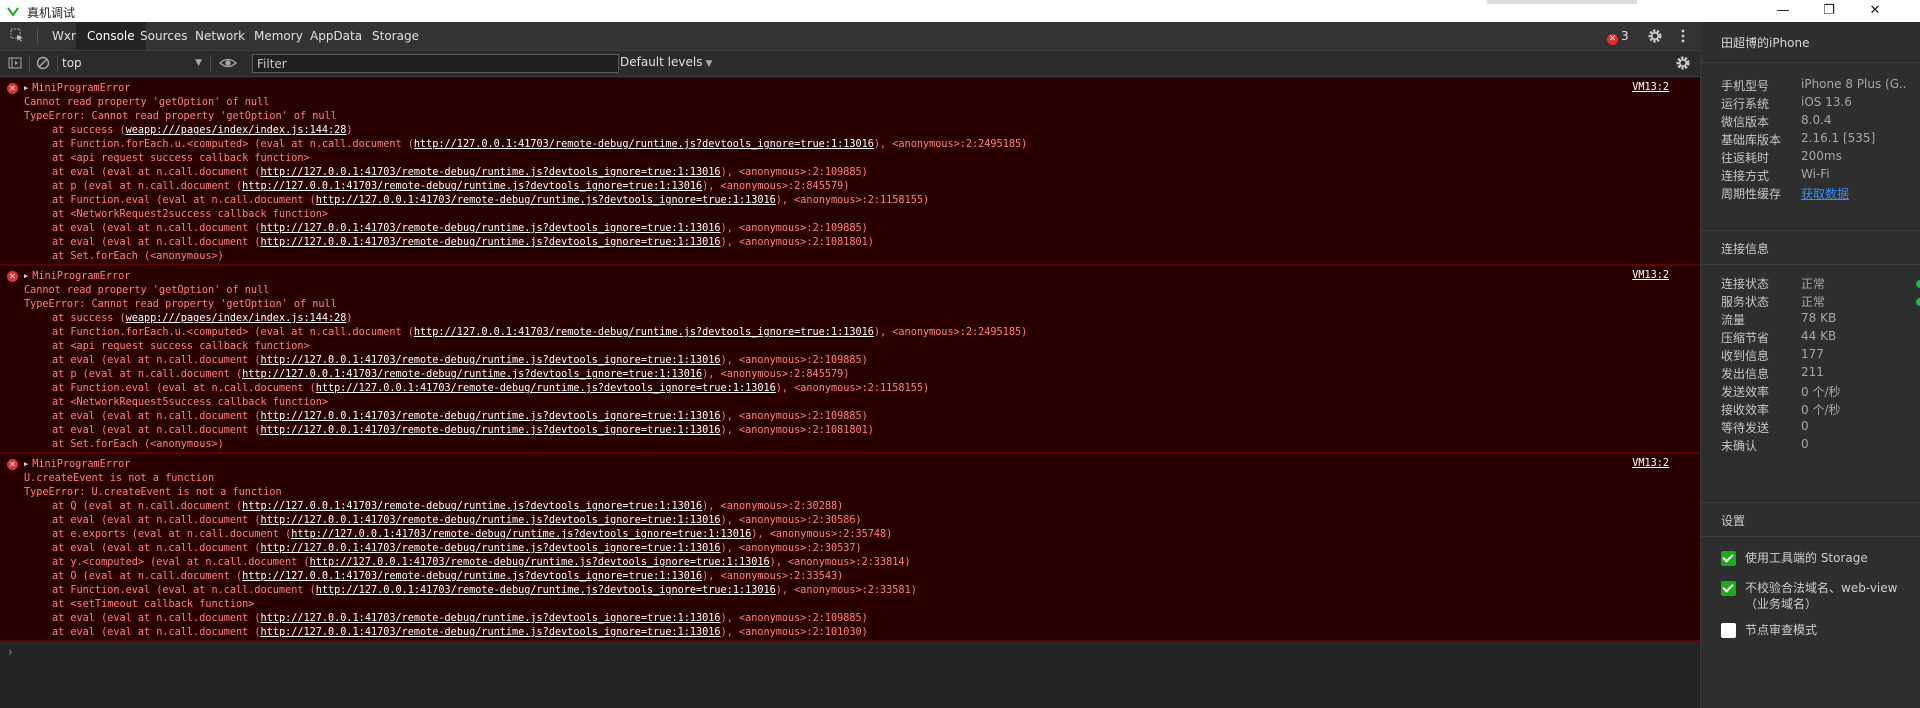 Image resolution: width=1920 pixels, height=708 pixels. I want to click on minimize-button: —, so click(1783, 11).